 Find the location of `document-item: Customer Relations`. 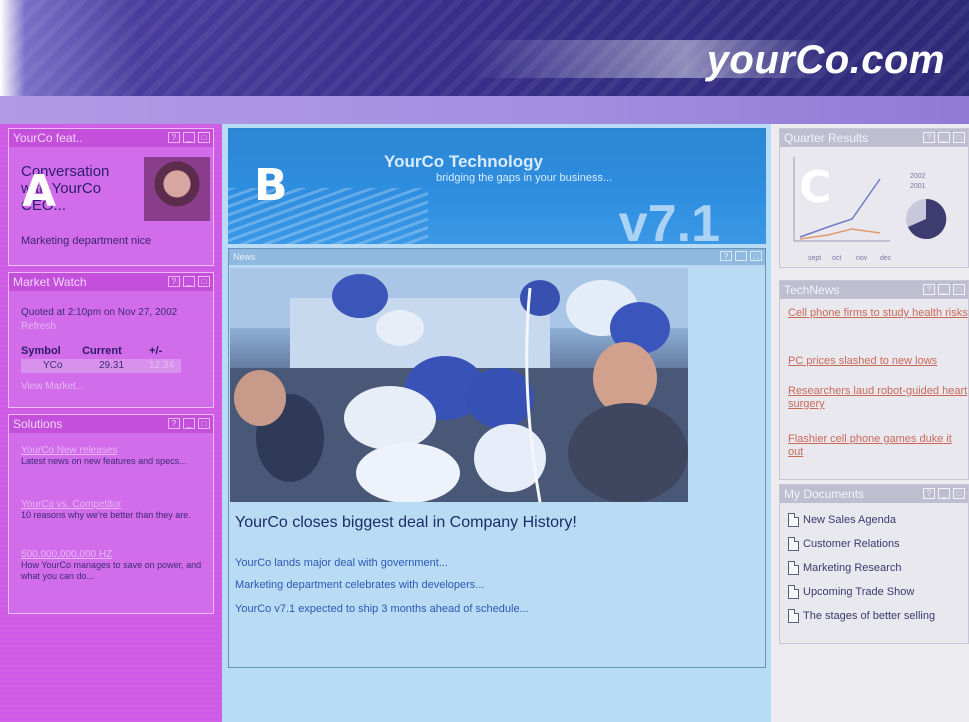

document-item: Customer Relations is located at coordinates (844, 545).